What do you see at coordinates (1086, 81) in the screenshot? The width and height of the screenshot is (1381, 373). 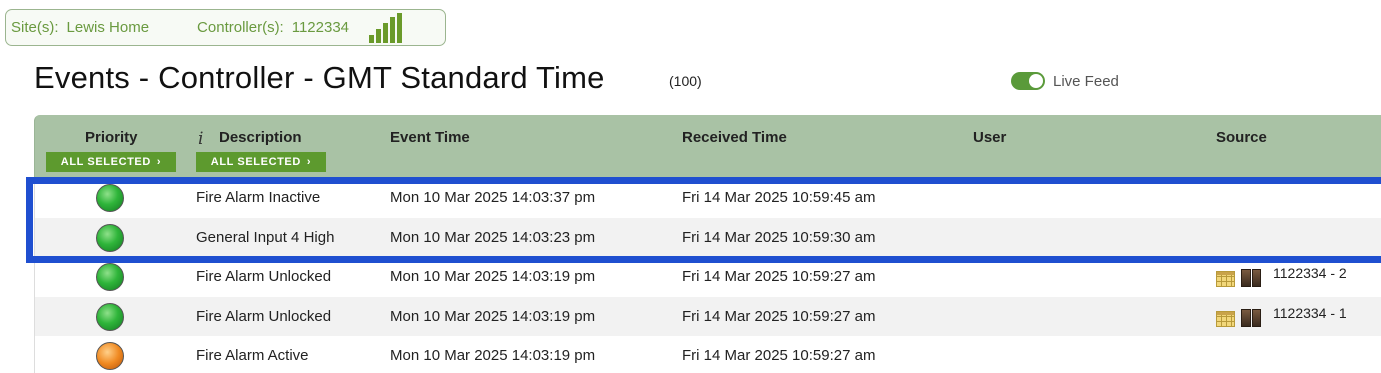 I see `live-feed-label: Live Feed` at bounding box center [1086, 81].